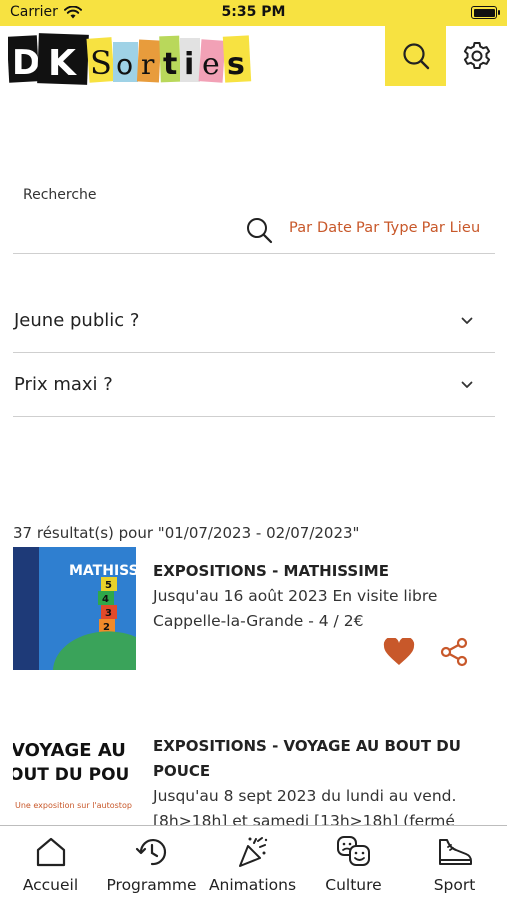  I want to click on svg-text: K, so click(62, 63).